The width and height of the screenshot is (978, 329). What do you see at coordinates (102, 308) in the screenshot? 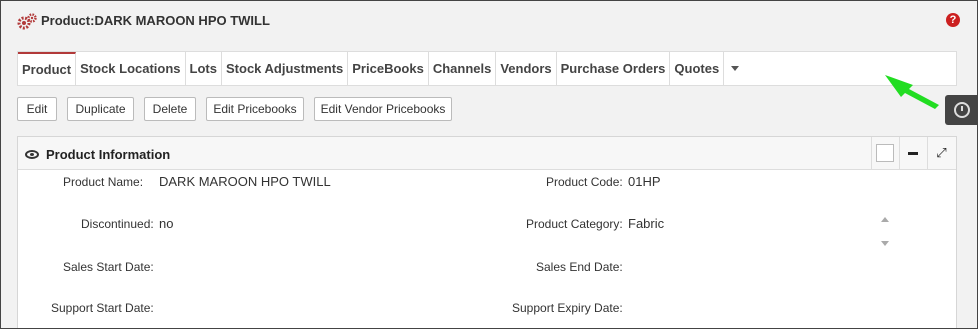
I see `support-start-date-label: Support Start Date:` at bounding box center [102, 308].